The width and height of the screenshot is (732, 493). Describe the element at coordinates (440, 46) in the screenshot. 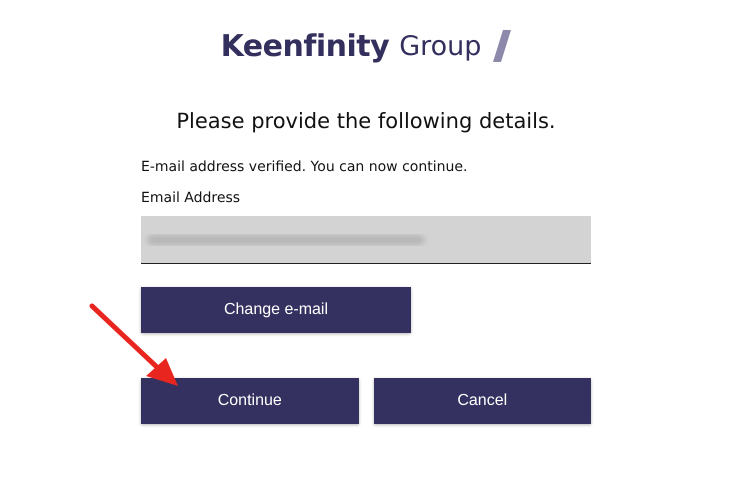

I see `logo-suffix: Group` at that location.